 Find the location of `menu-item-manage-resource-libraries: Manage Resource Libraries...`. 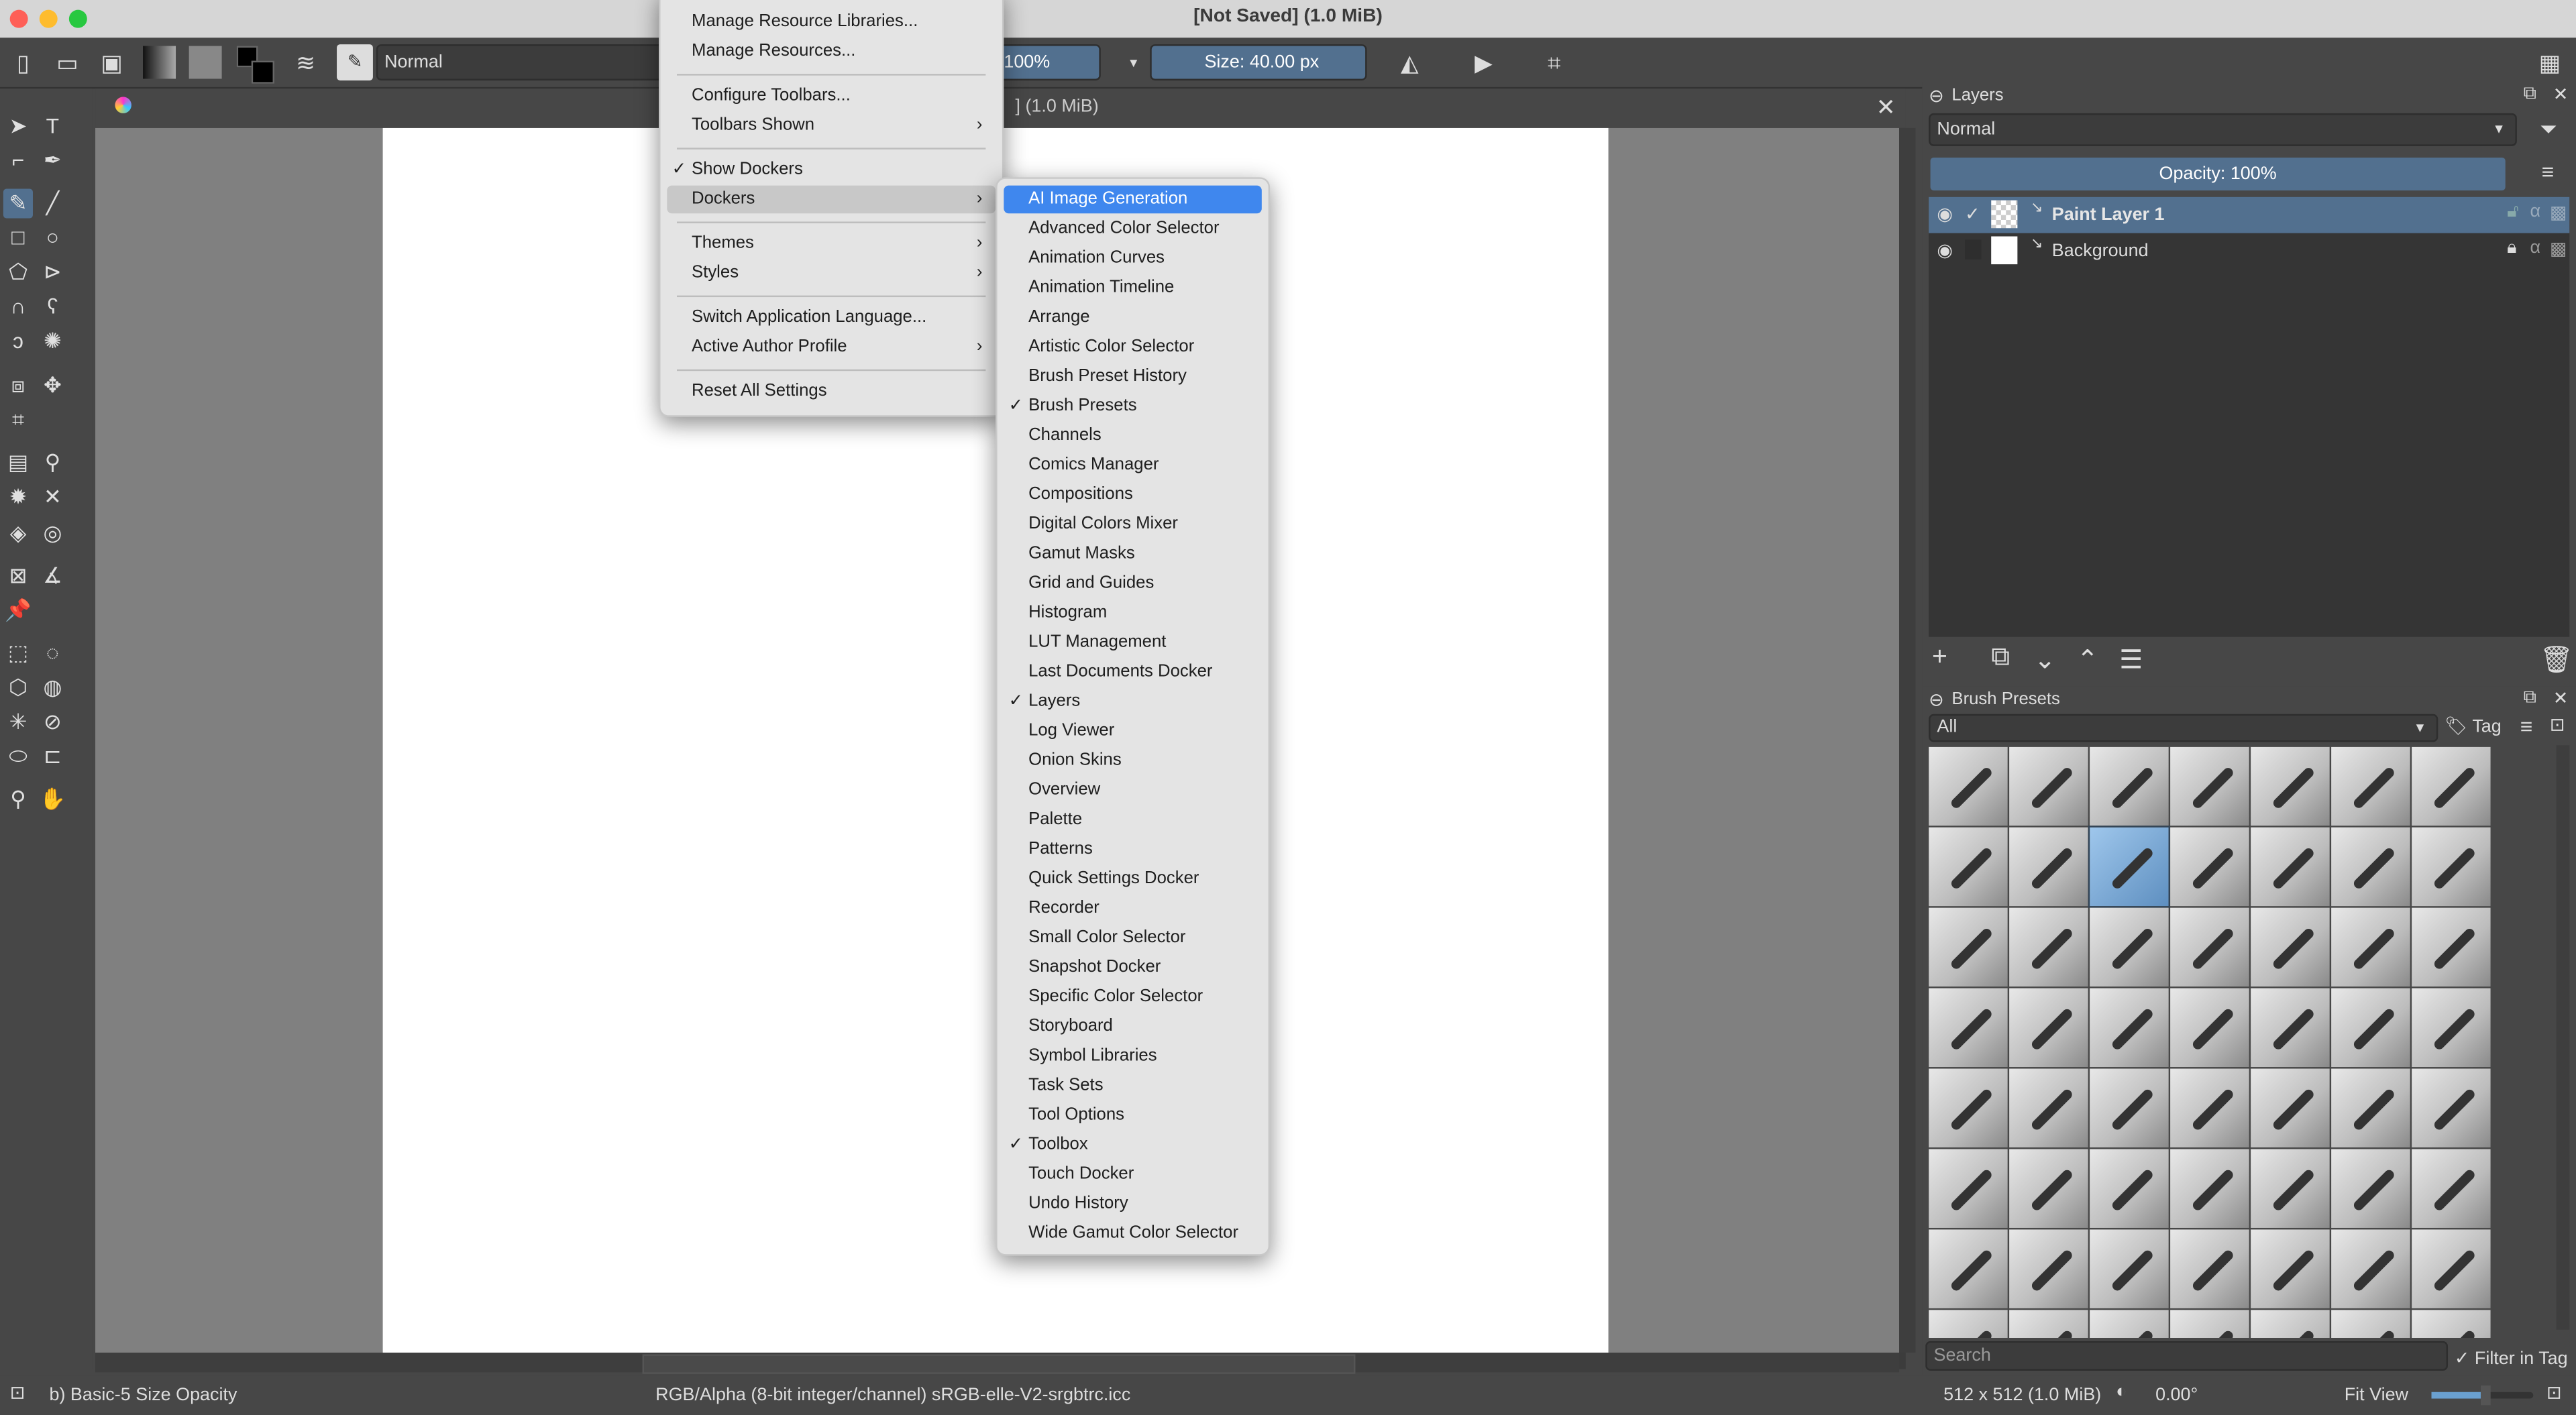

menu-item-manage-resource-libraries: Manage Resource Libraries... is located at coordinates (831, 22).